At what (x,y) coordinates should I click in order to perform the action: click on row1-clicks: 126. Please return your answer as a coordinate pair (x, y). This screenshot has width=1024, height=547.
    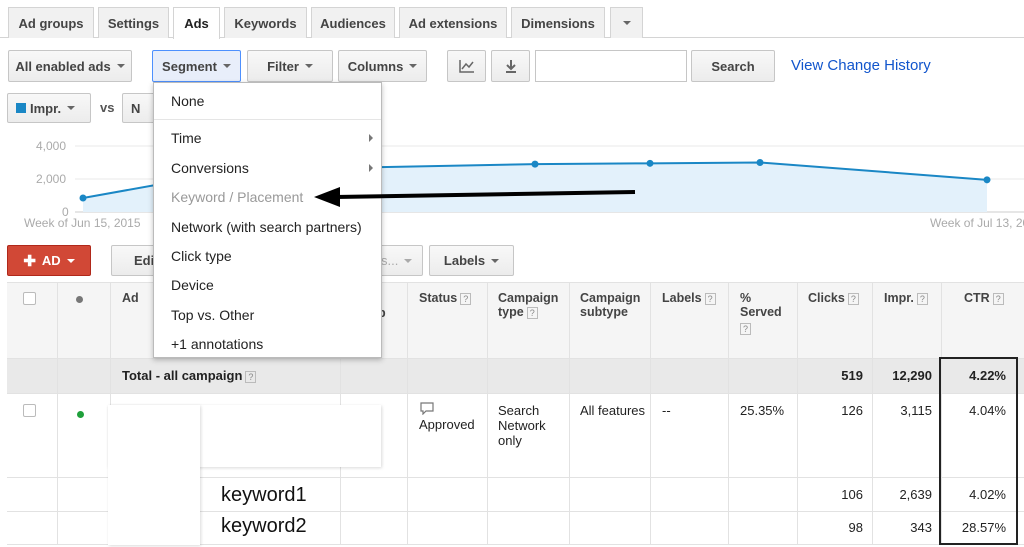
    Looking at the image, I should click on (852, 410).